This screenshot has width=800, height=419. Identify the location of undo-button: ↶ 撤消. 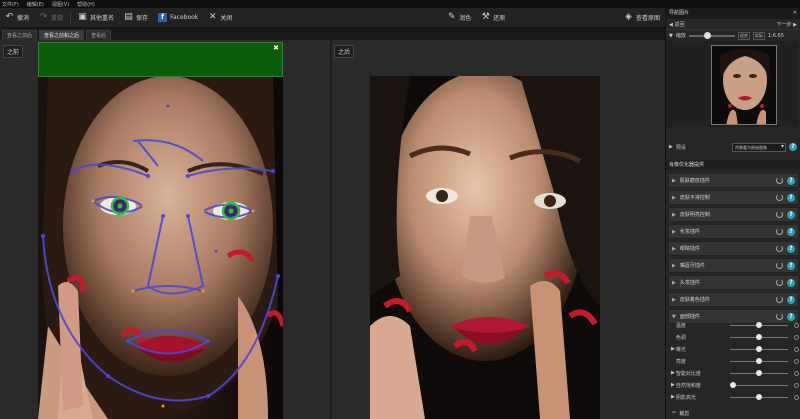
(17, 18).